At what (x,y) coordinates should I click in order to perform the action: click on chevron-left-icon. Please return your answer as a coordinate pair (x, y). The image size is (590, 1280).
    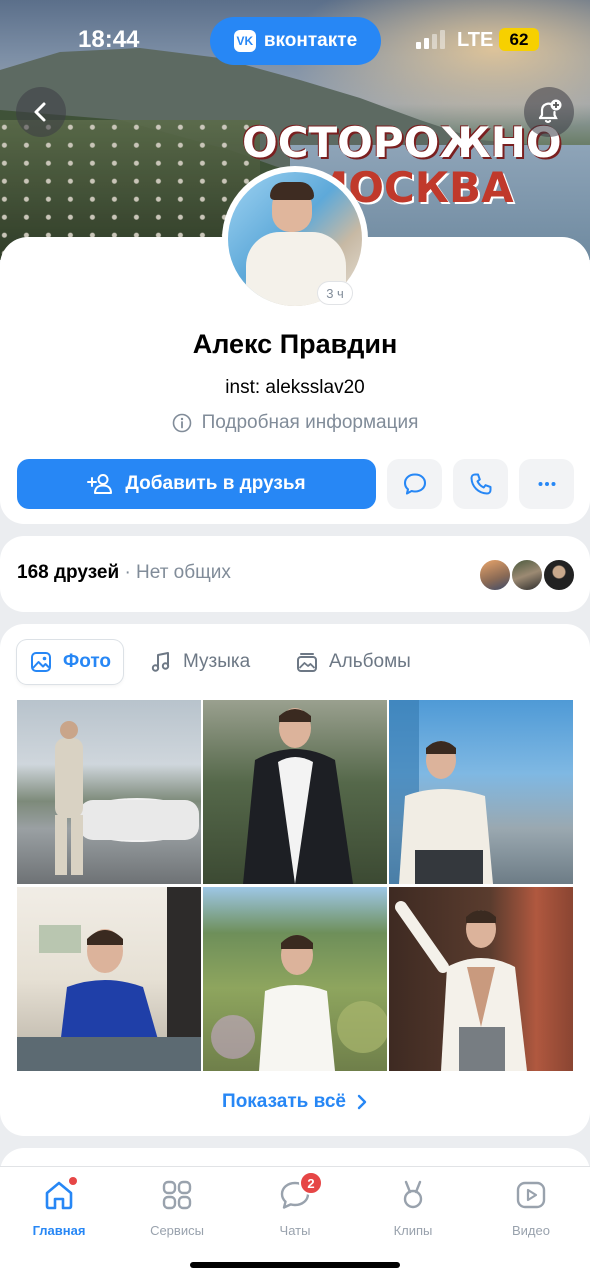
    Looking at the image, I should click on (40, 112).